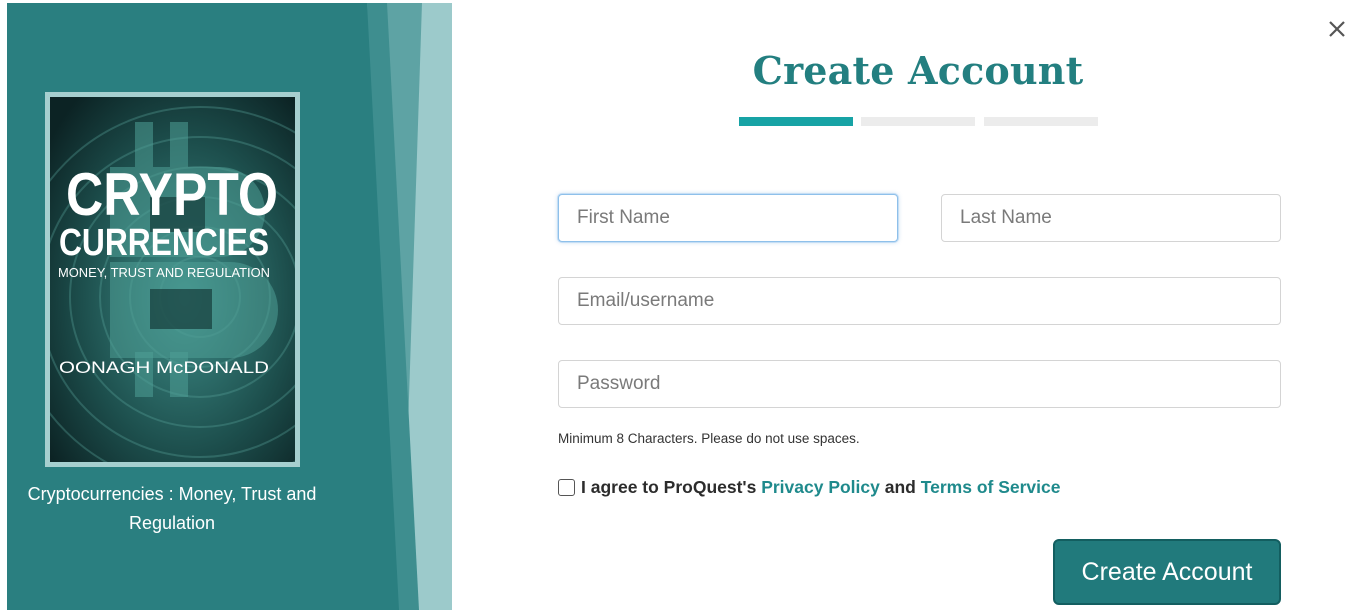  Describe the element at coordinates (164, 243) in the screenshot. I see `cover-title-line2: CURRENCIES` at that location.